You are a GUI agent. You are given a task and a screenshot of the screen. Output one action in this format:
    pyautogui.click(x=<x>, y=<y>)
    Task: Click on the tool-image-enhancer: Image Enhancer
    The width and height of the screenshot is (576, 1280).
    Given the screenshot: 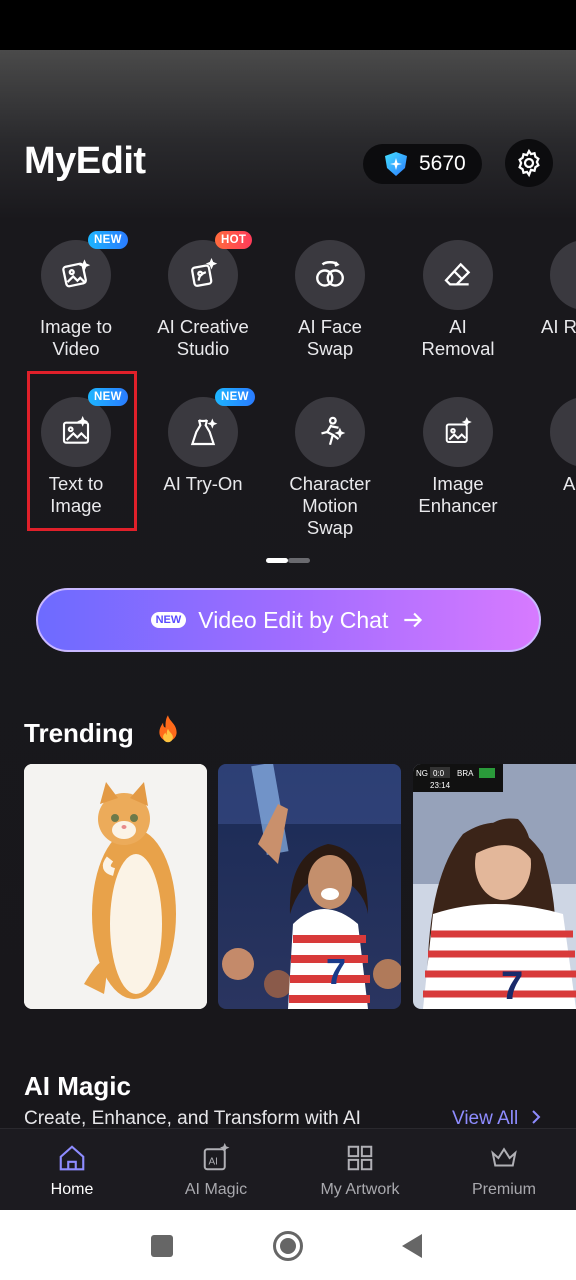 What is the action you would take?
    pyautogui.click(x=458, y=457)
    